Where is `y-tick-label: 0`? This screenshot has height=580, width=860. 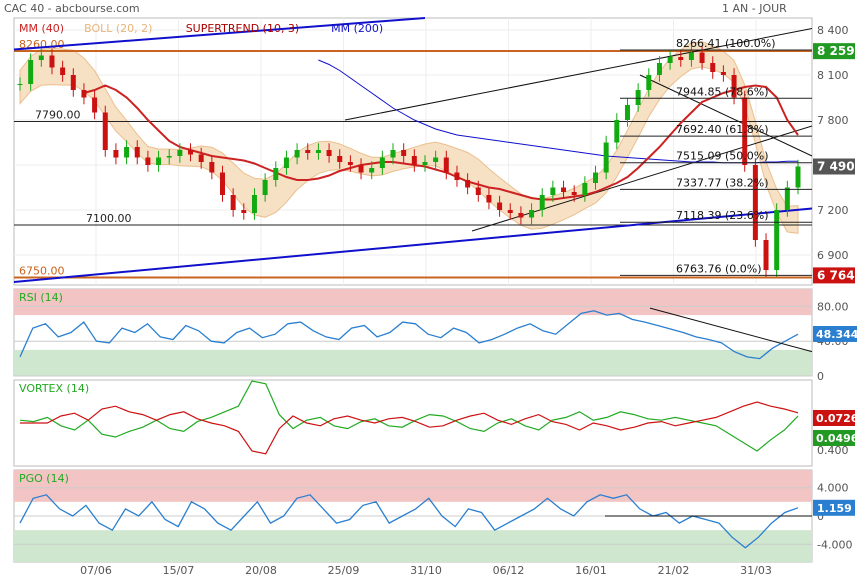
y-tick-label: 0 is located at coordinates (820, 376).